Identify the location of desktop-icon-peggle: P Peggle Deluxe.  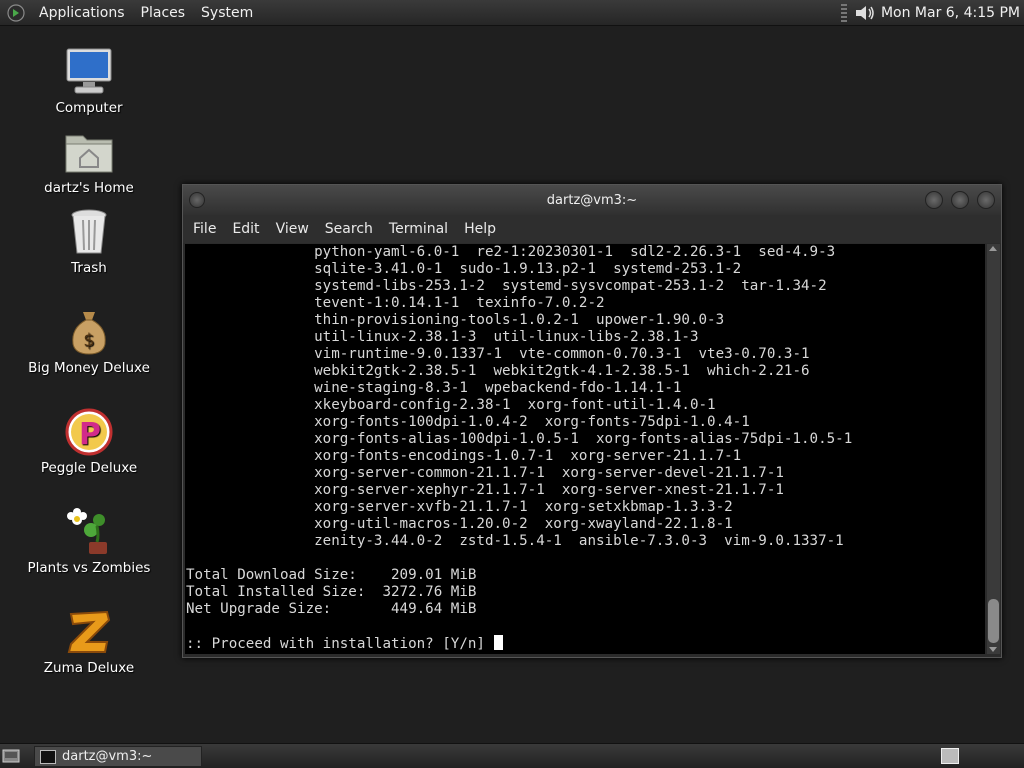
(89, 441).